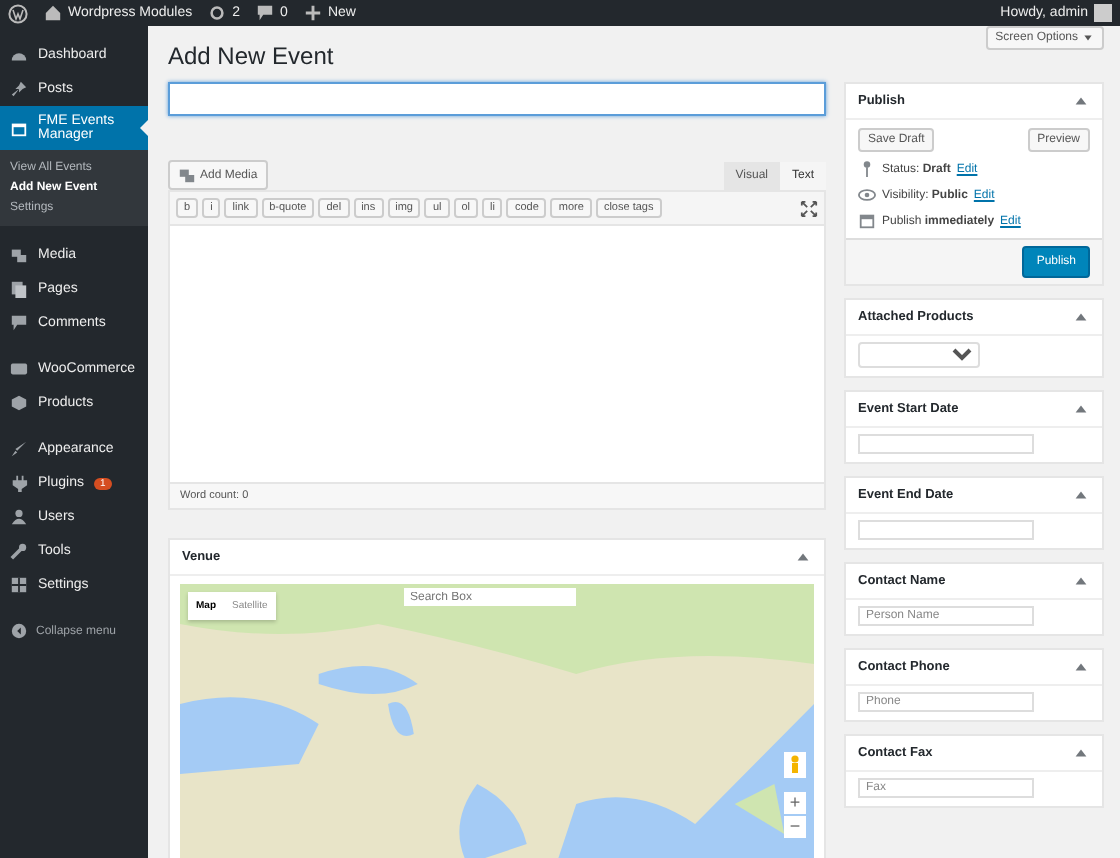 The image size is (1120, 858). What do you see at coordinates (19, 369) in the screenshot?
I see `bag-icon` at bounding box center [19, 369].